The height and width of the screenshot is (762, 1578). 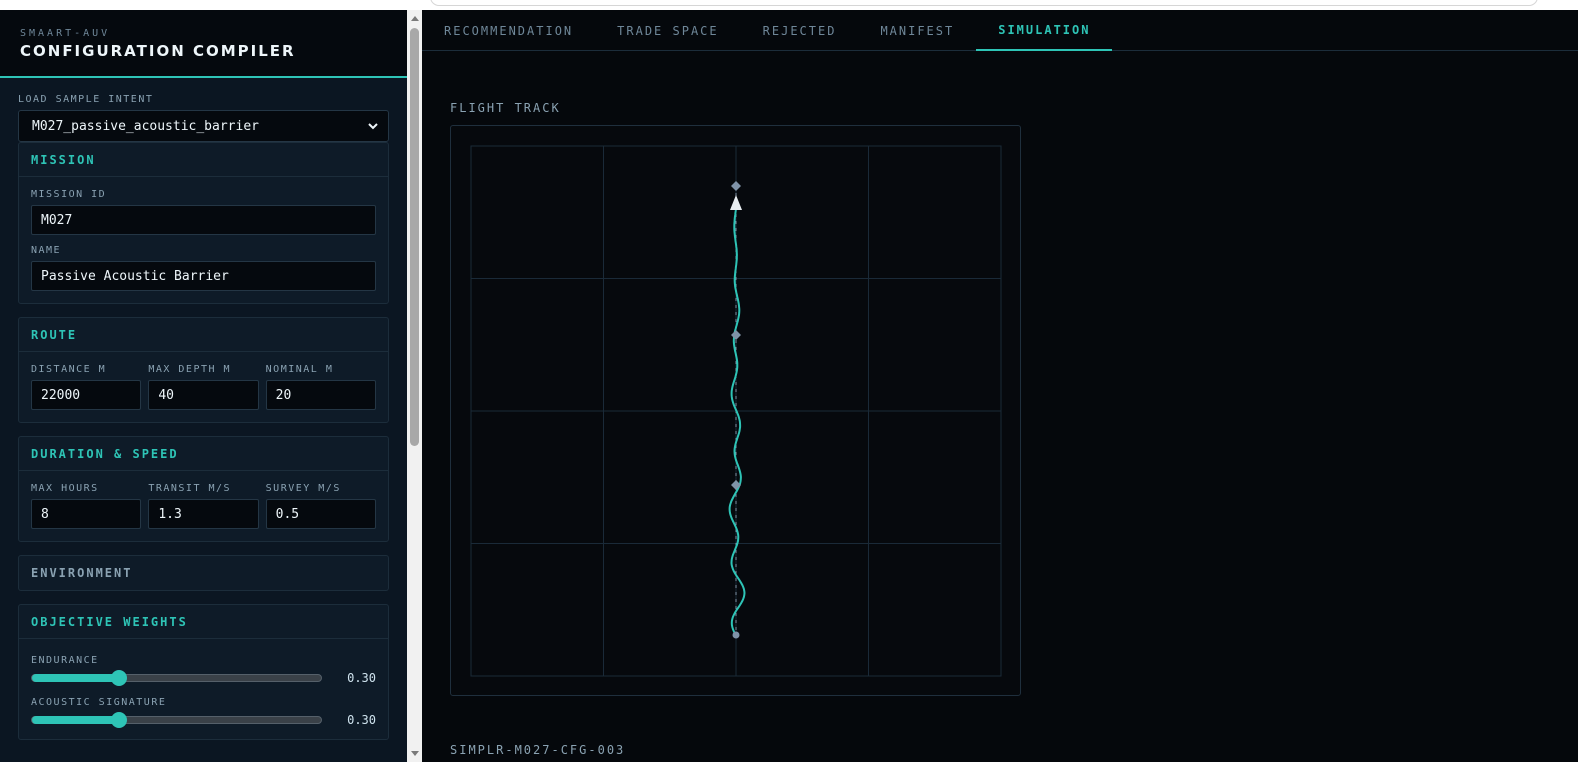 I want to click on browser-top-strip, so click(x=789, y=5).